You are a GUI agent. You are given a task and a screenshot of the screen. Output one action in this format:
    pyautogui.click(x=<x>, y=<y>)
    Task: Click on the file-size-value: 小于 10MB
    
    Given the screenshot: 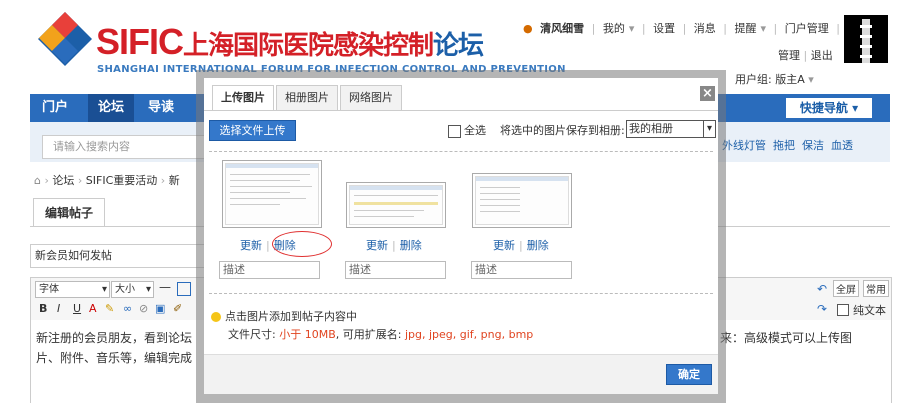 What is the action you would take?
    pyautogui.click(x=307, y=334)
    